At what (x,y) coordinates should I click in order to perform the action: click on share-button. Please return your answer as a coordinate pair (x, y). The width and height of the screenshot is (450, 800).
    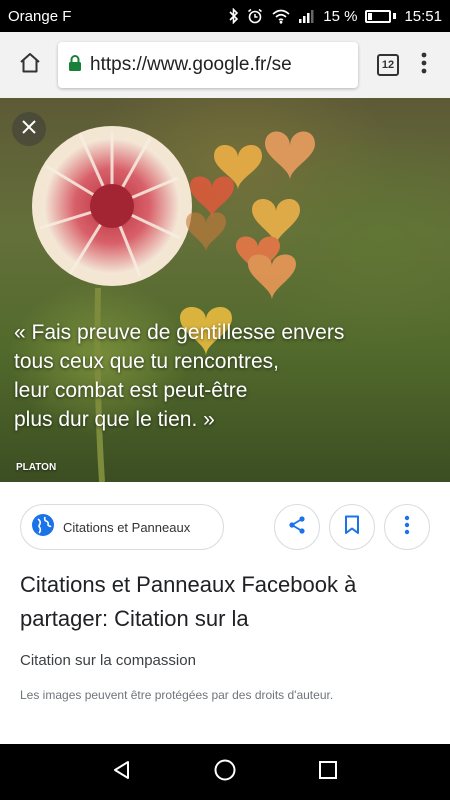
    Looking at the image, I should click on (297, 527).